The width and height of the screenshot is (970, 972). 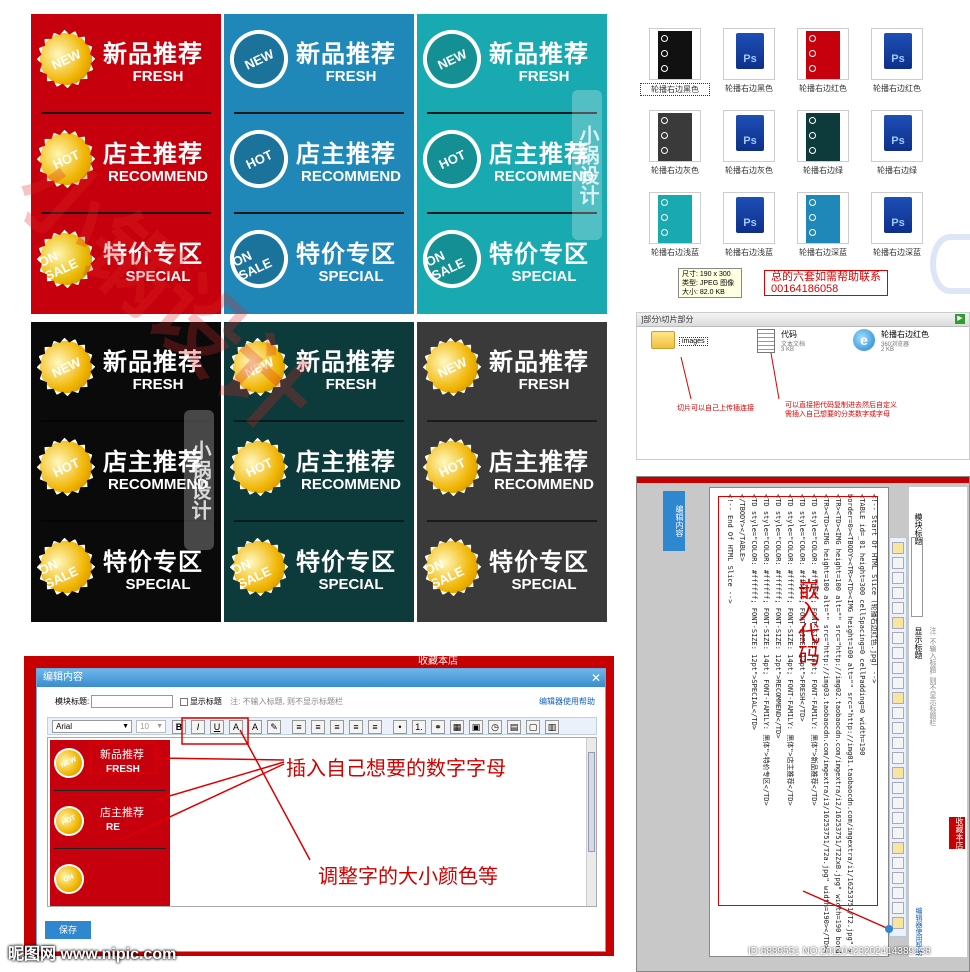 What do you see at coordinates (400, 727) in the screenshot?
I see `toolbar-button: •` at bounding box center [400, 727].